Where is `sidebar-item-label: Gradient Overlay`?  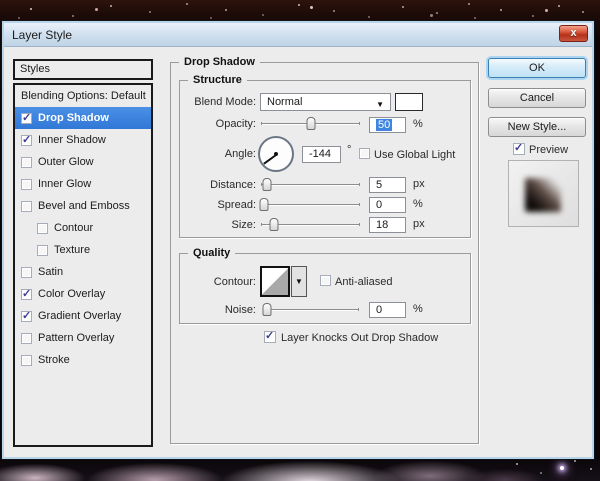 sidebar-item-label: Gradient Overlay is located at coordinates (80, 316).